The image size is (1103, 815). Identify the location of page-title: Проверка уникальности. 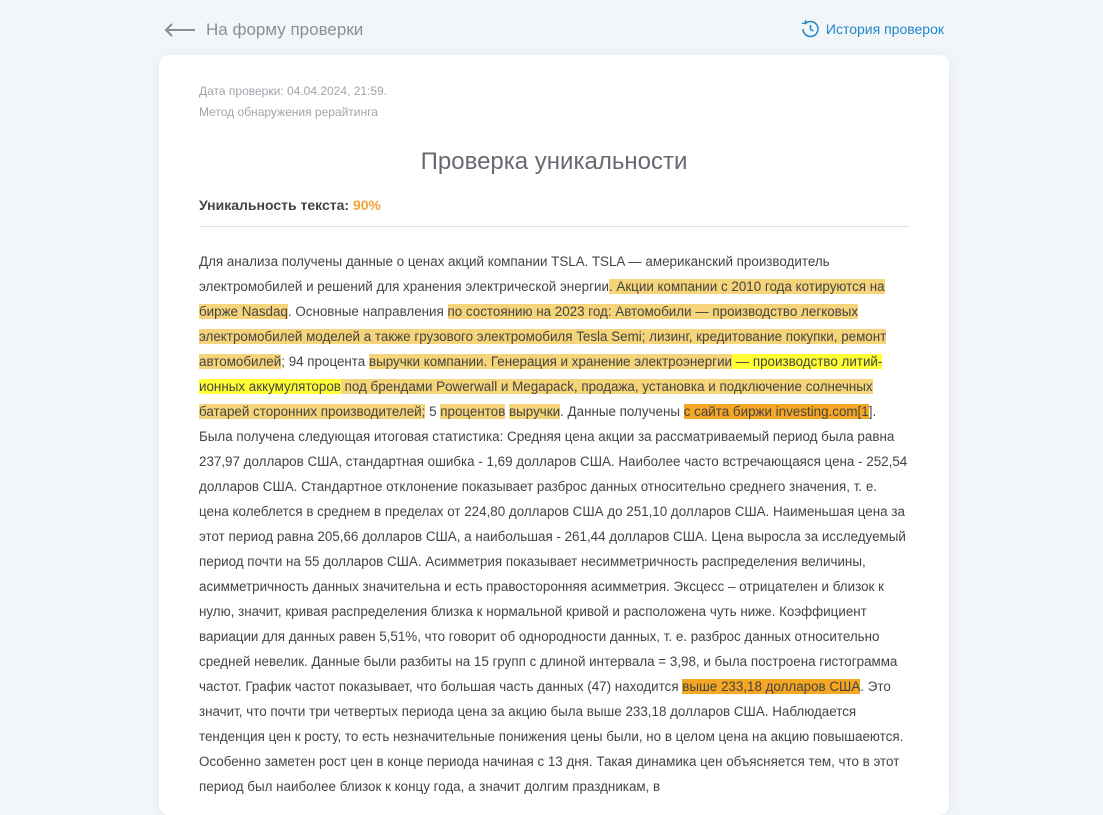
(554, 161).